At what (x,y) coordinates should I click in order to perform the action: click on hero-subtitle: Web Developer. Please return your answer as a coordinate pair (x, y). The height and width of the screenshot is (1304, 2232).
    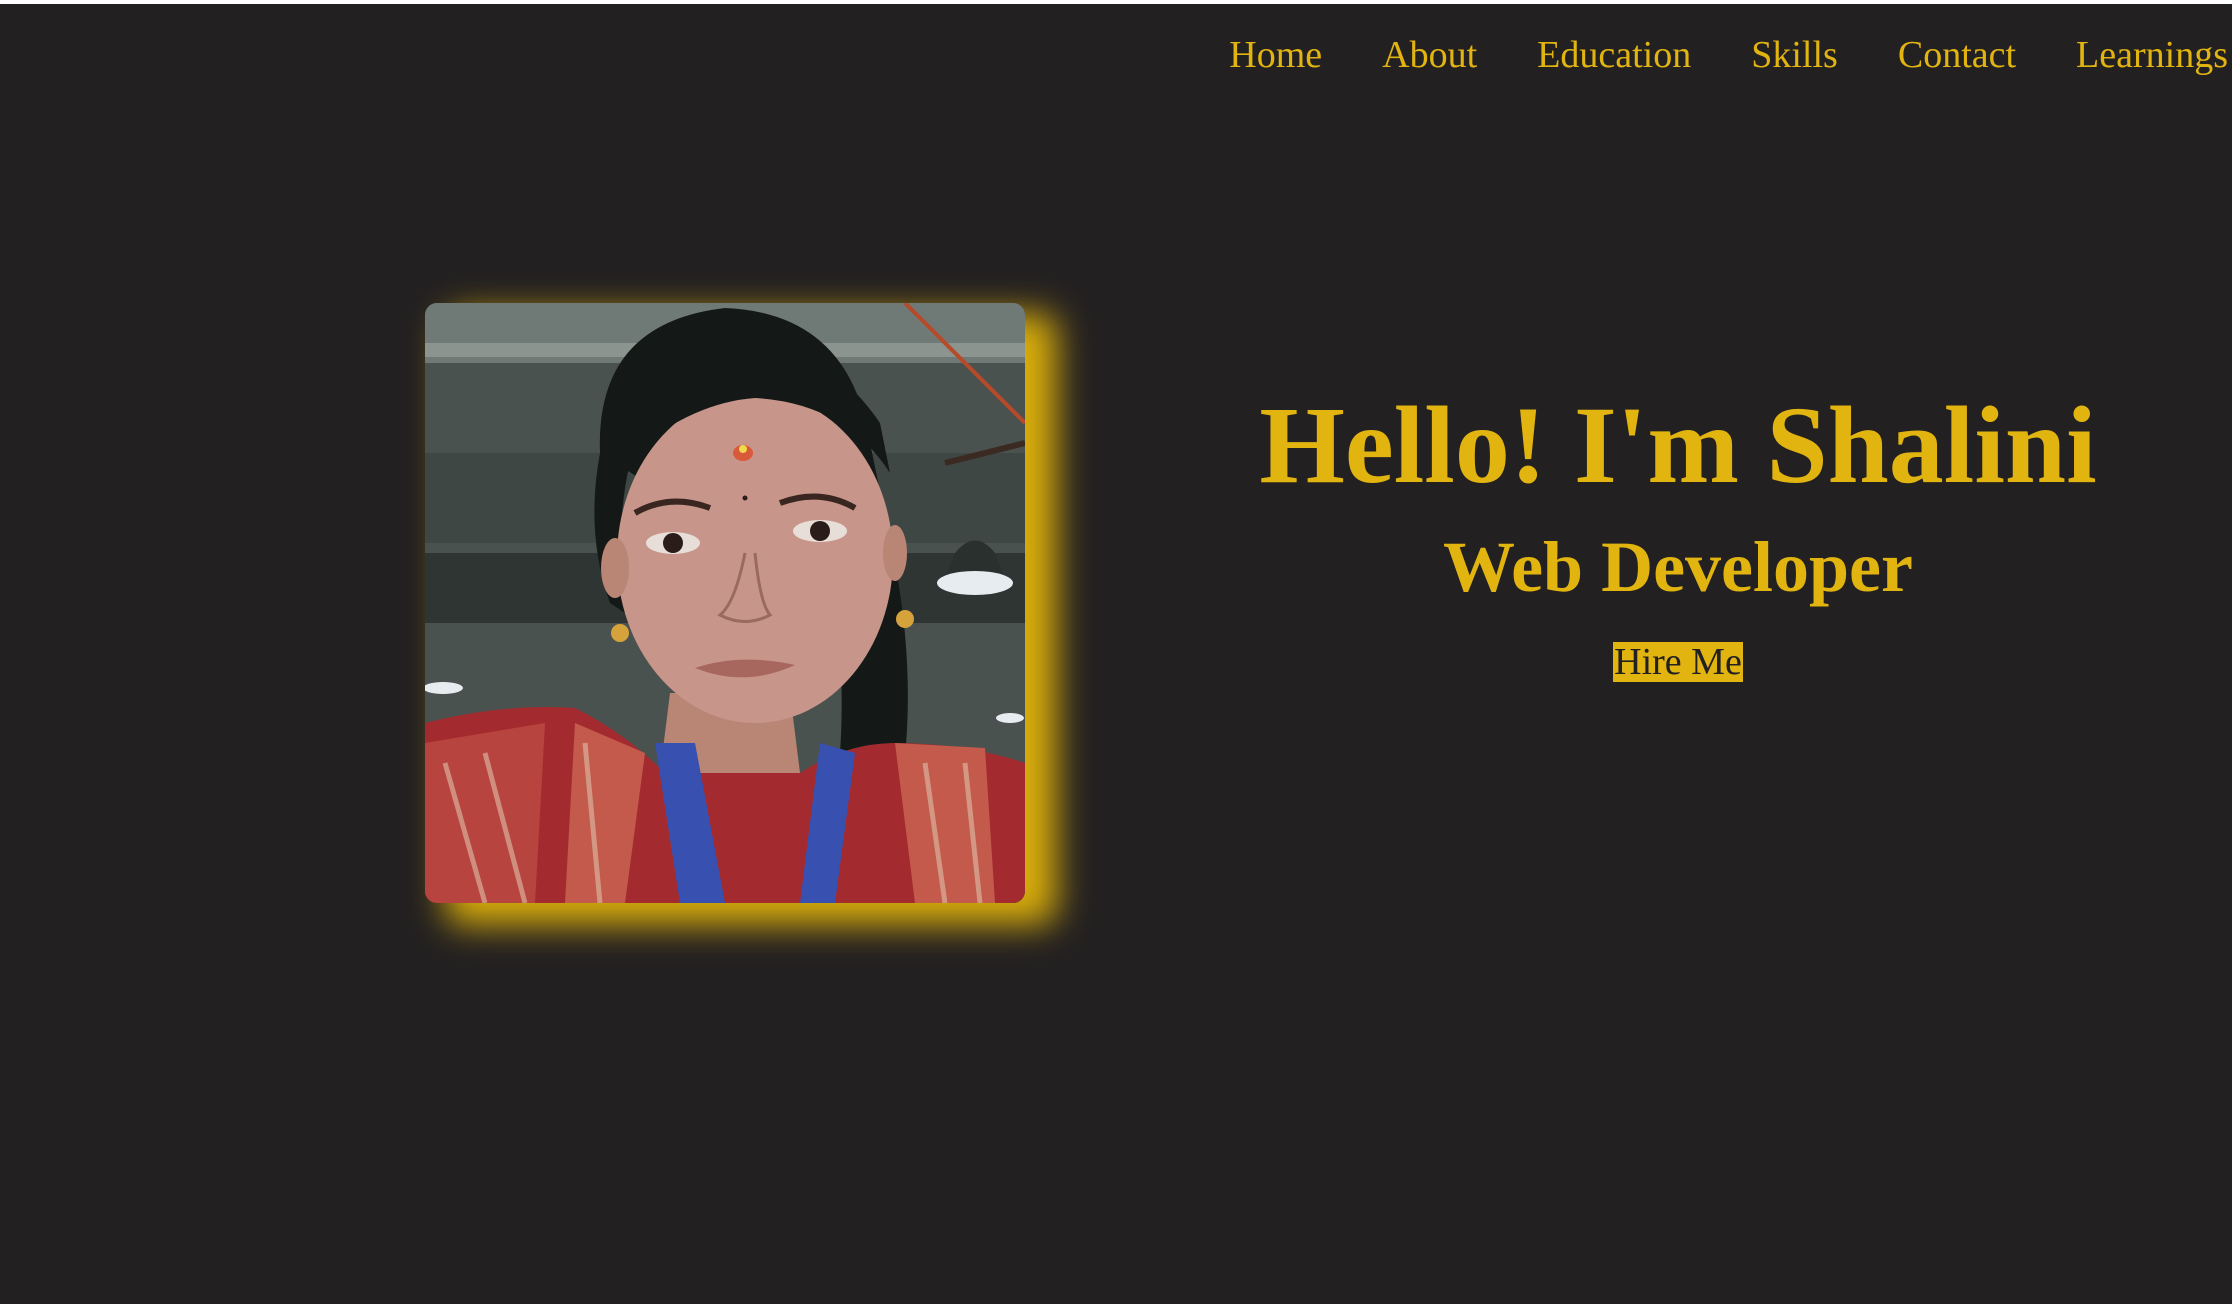
    Looking at the image, I should click on (1678, 567).